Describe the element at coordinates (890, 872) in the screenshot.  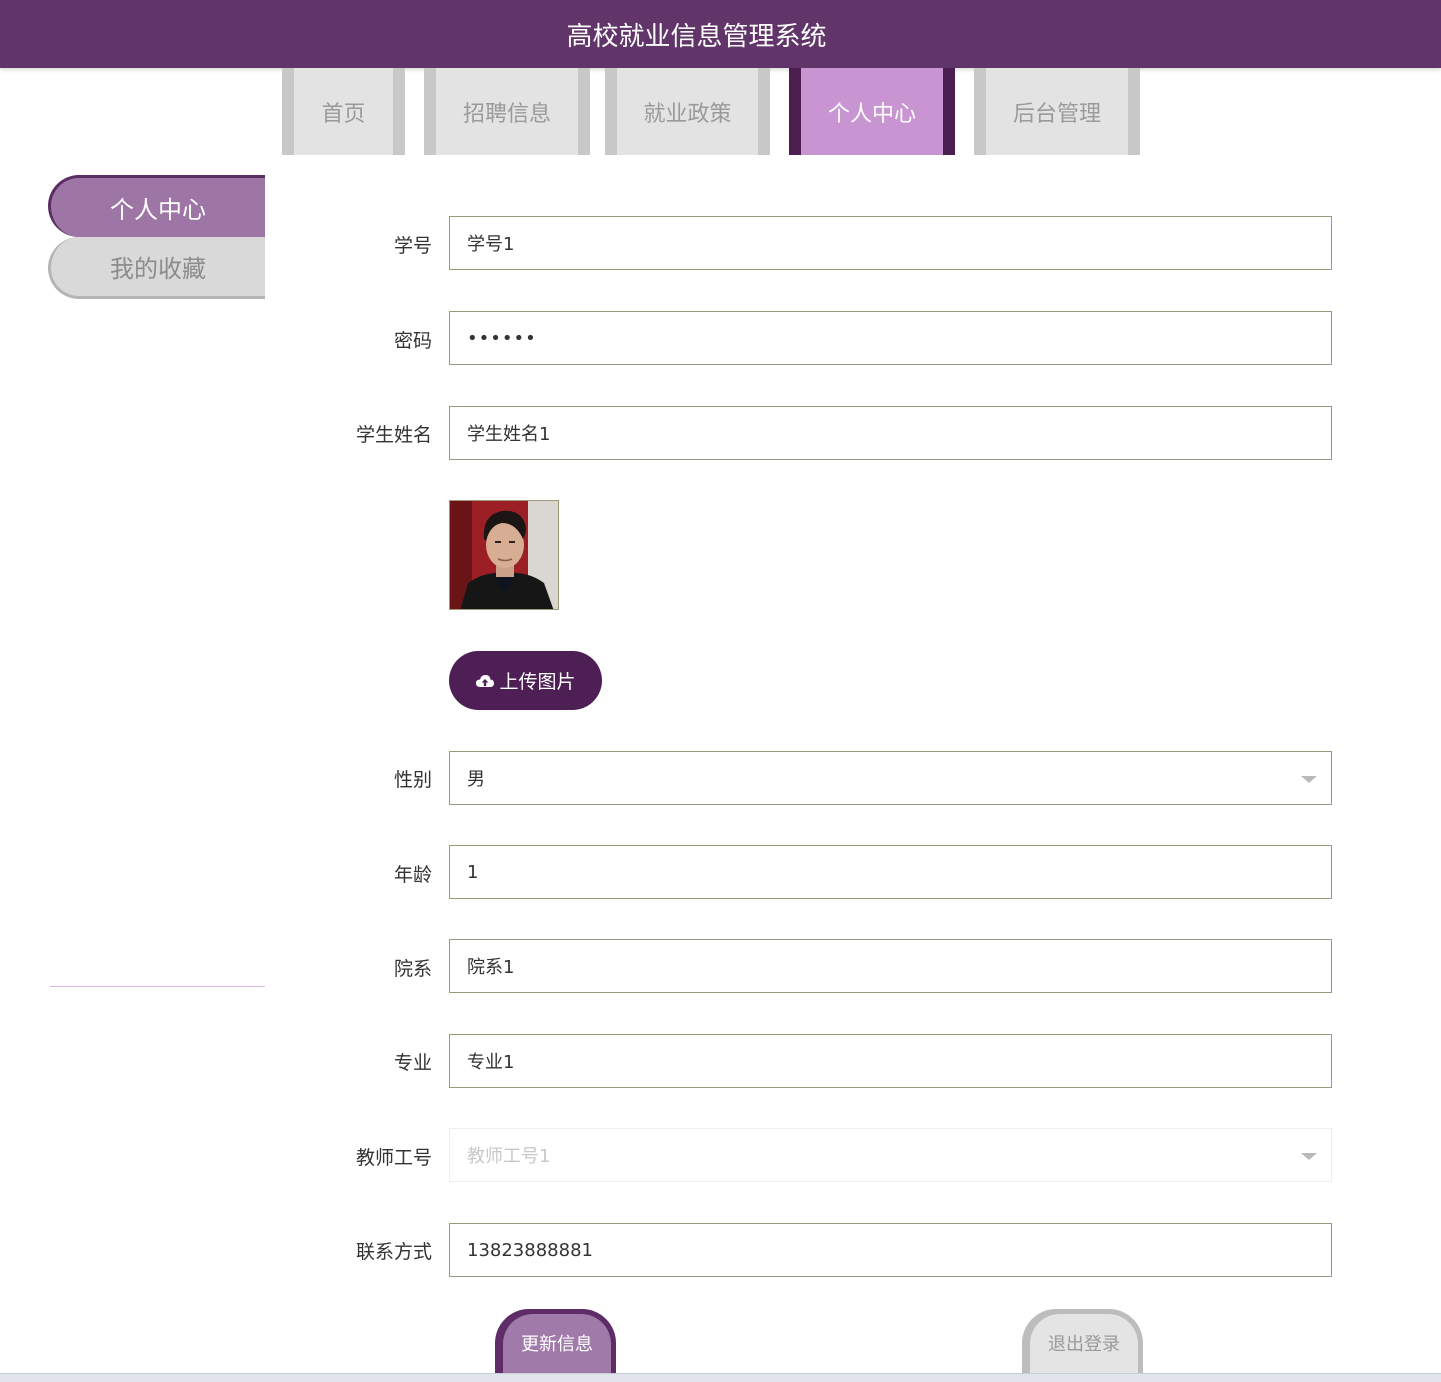
I see `age-input: 1` at that location.